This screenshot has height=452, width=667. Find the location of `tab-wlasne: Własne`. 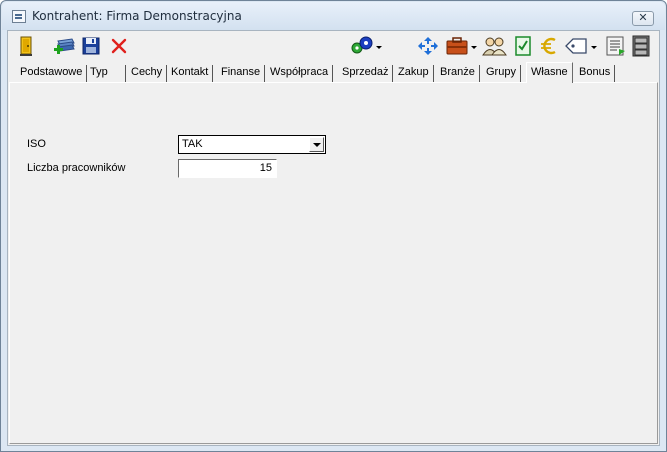

tab-wlasne: Własne is located at coordinates (549, 72).